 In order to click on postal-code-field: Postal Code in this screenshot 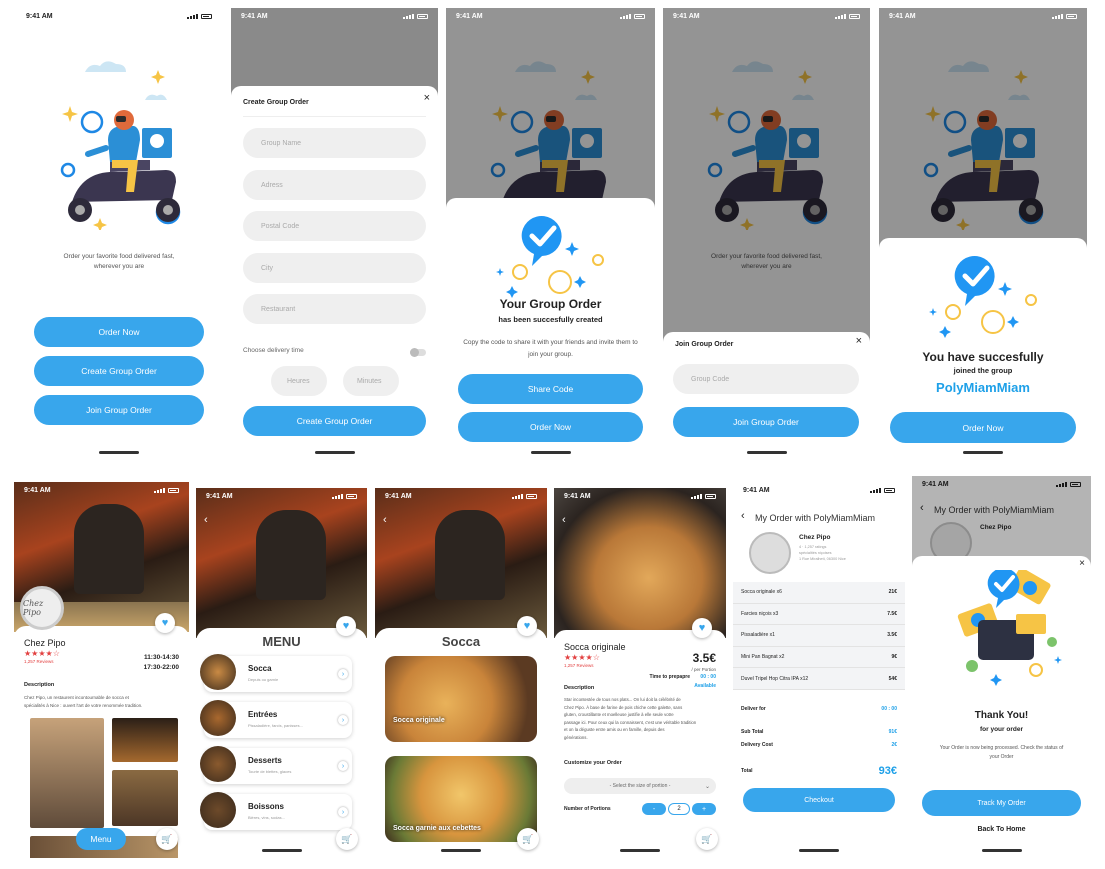, I will do `click(334, 226)`.